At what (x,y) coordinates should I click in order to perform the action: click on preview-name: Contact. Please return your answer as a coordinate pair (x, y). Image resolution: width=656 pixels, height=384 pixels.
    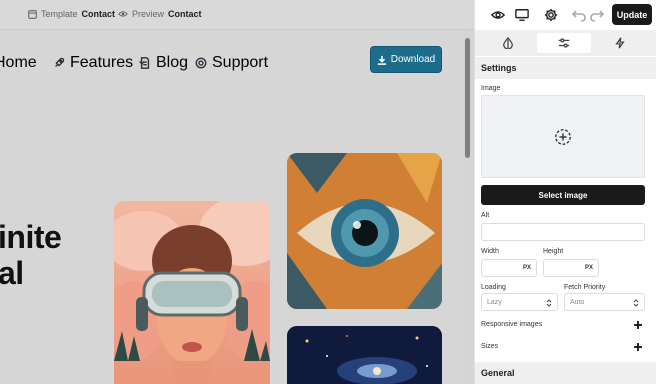
    Looking at the image, I should click on (185, 14).